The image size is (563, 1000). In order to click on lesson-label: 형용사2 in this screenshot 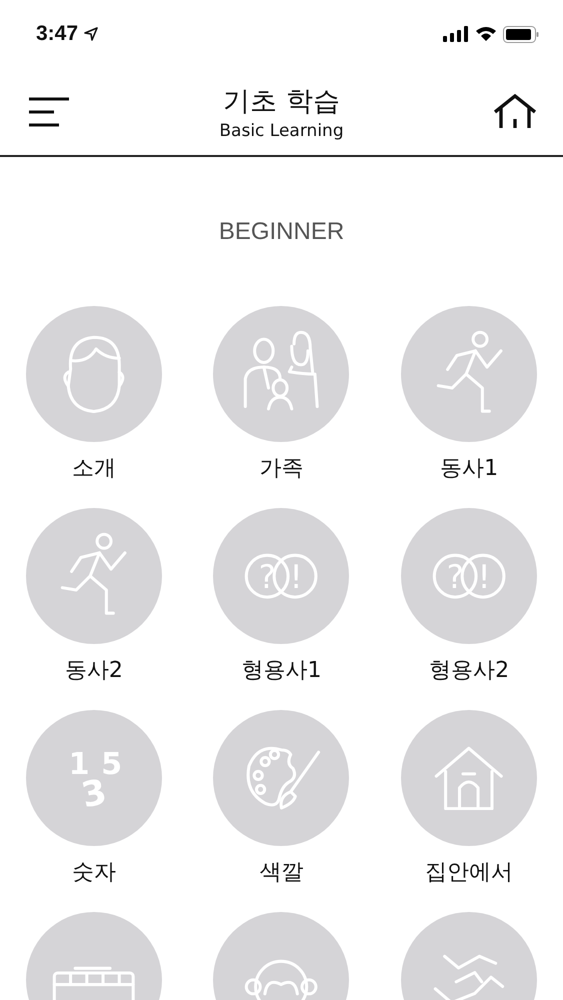, I will do `click(469, 671)`.